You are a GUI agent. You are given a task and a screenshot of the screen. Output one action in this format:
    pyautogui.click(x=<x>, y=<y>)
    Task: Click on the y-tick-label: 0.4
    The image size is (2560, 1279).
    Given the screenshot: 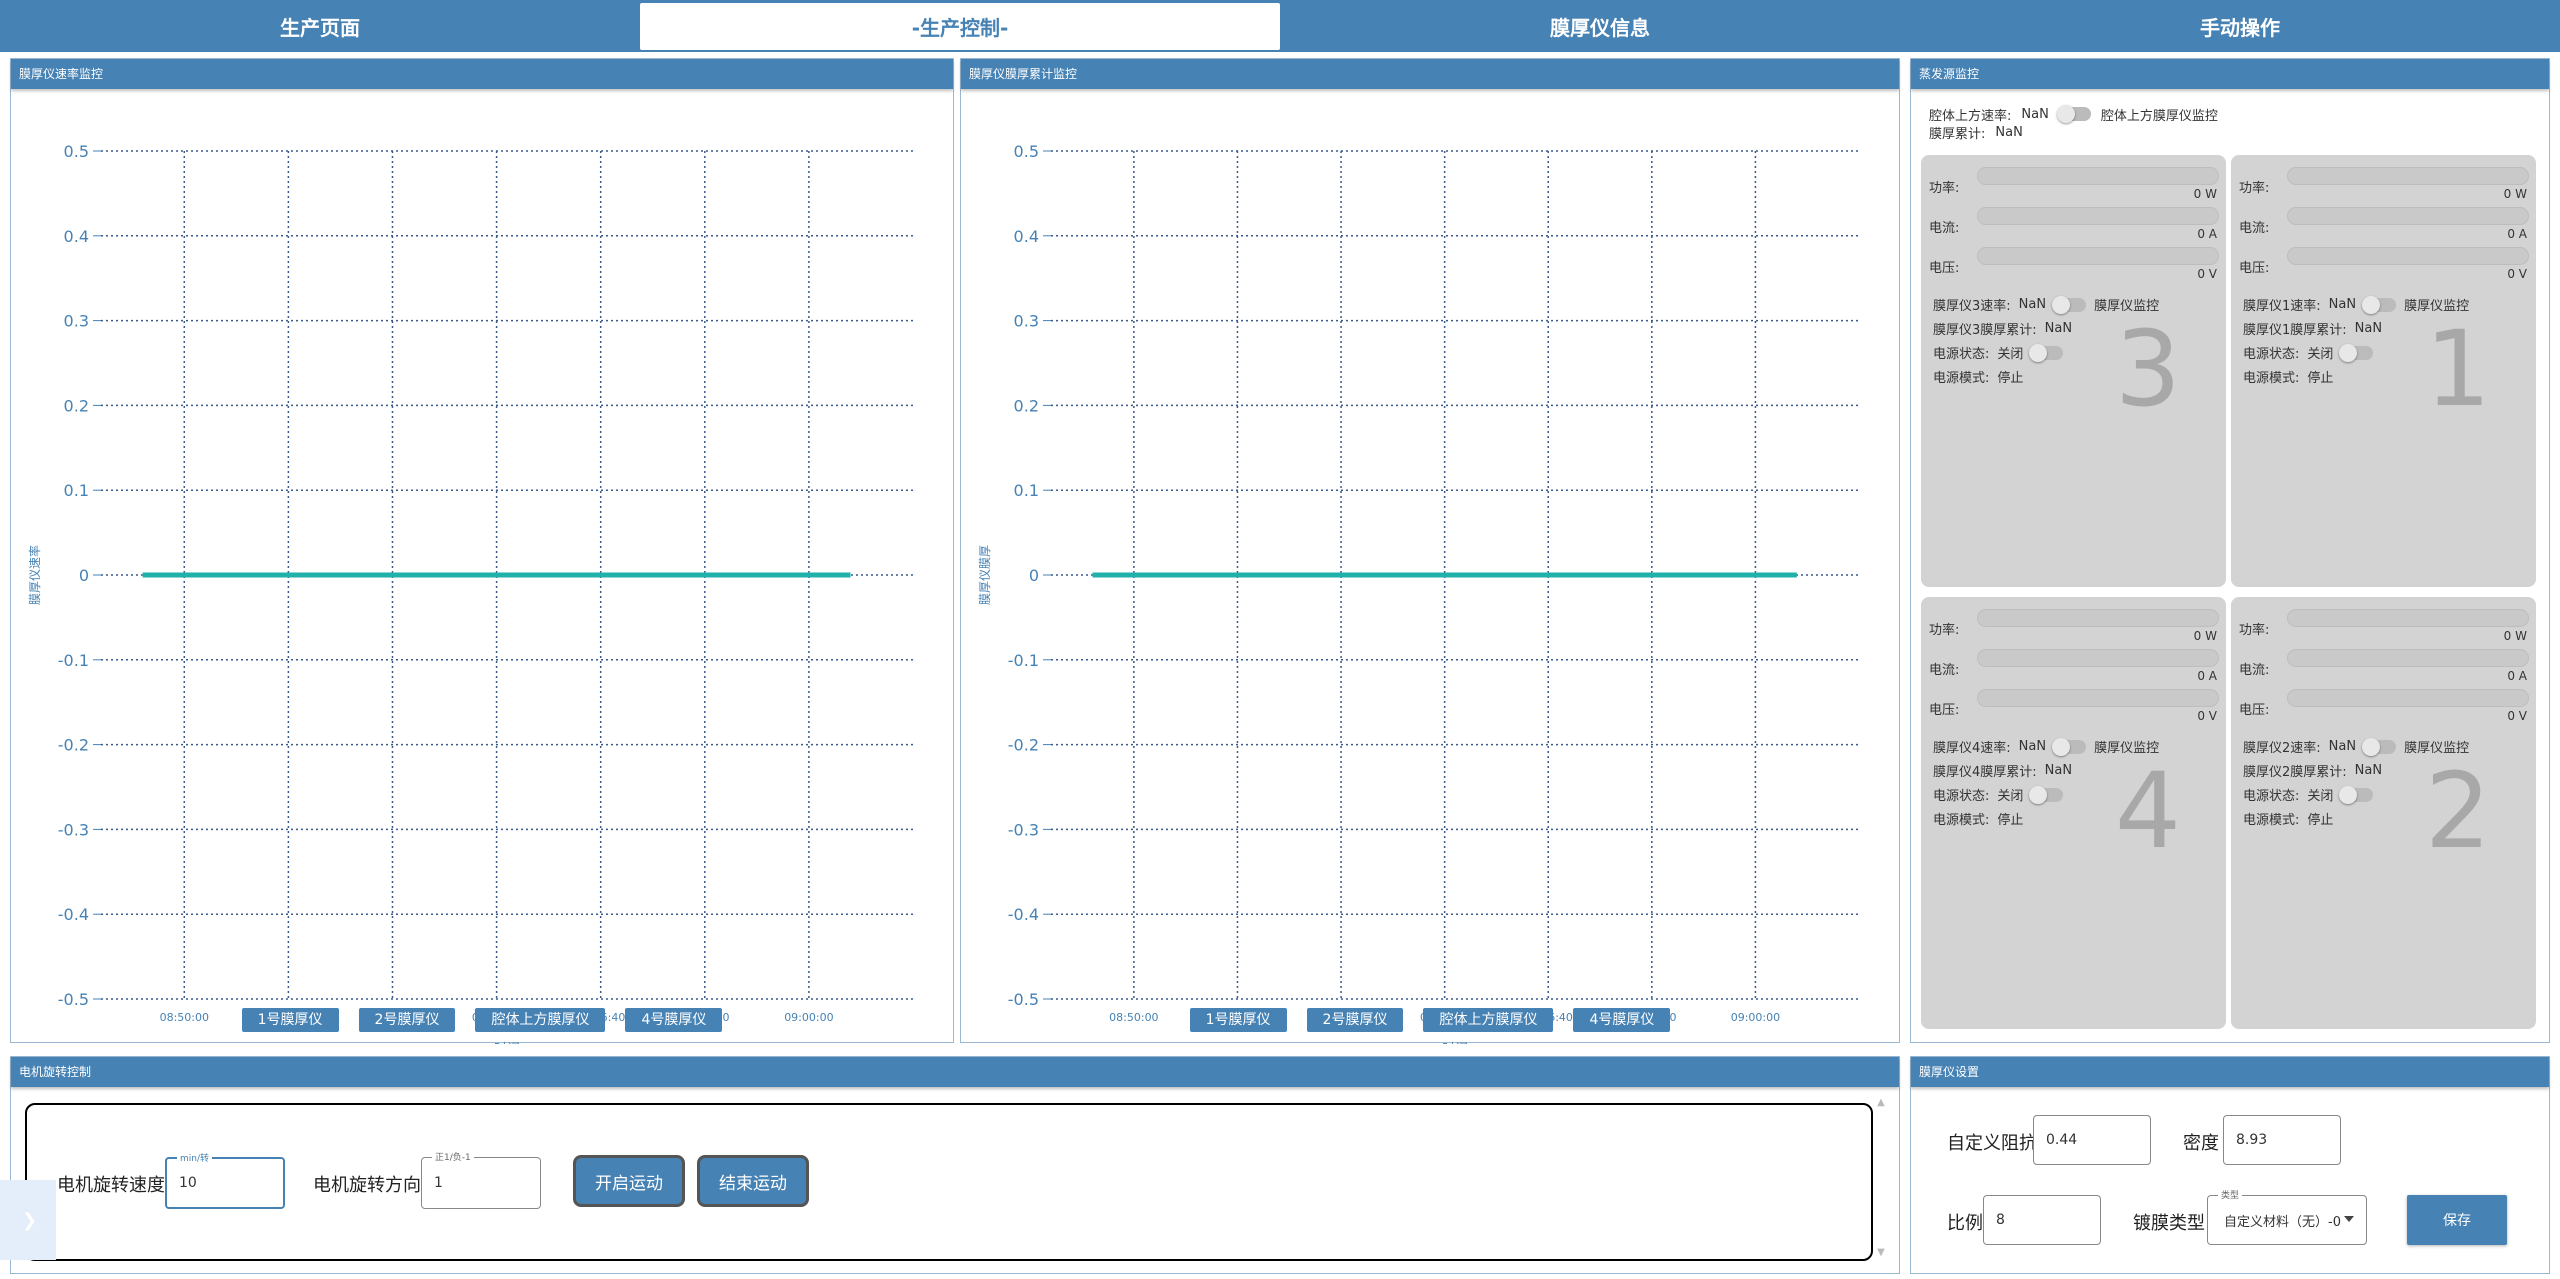 What is the action you would take?
    pyautogui.click(x=1026, y=236)
    